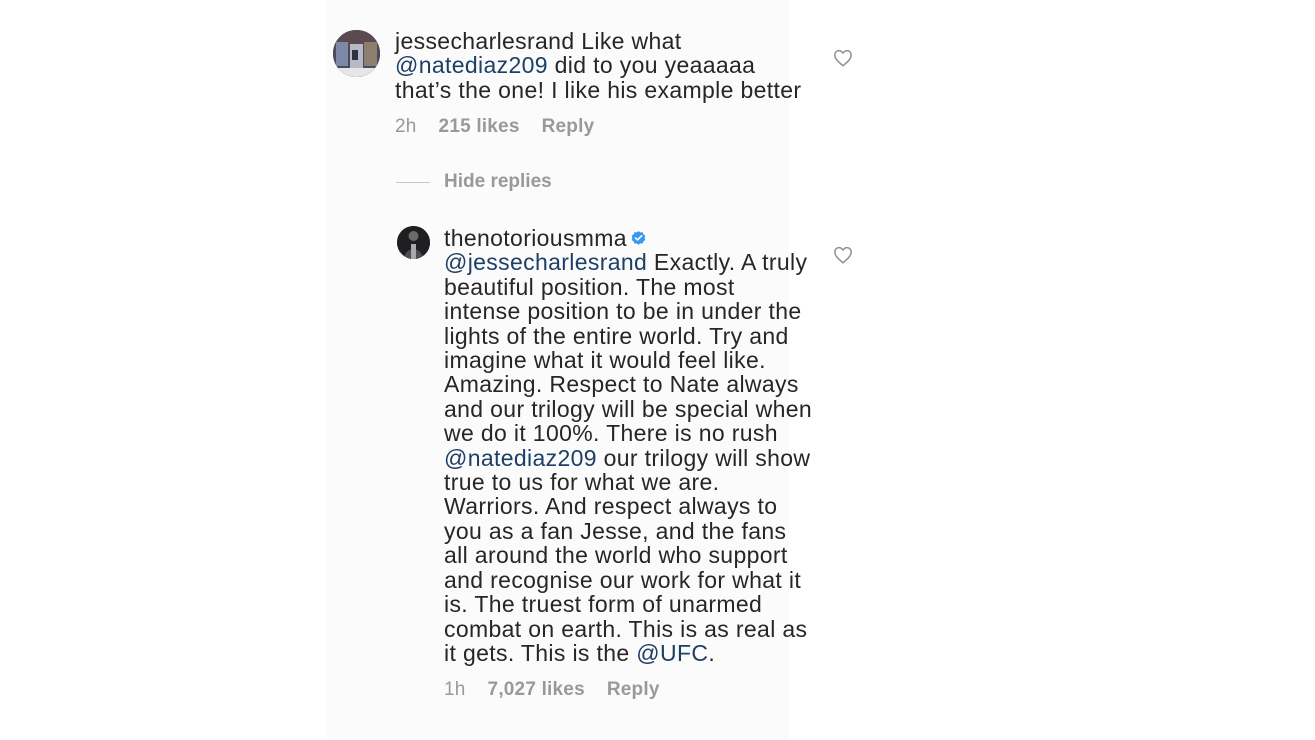 This screenshot has width=1315, height=740. I want to click on comment-likes: 215 likes, so click(479, 126).